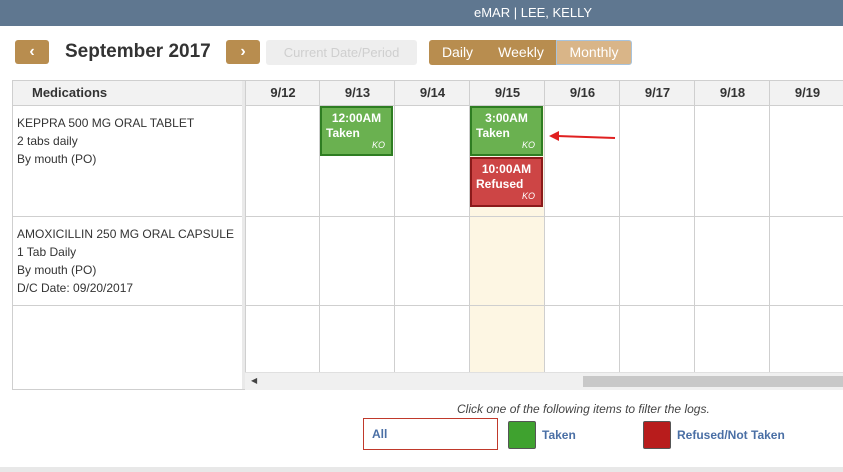  I want to click on filter-all-button: All, so click(430, 434).